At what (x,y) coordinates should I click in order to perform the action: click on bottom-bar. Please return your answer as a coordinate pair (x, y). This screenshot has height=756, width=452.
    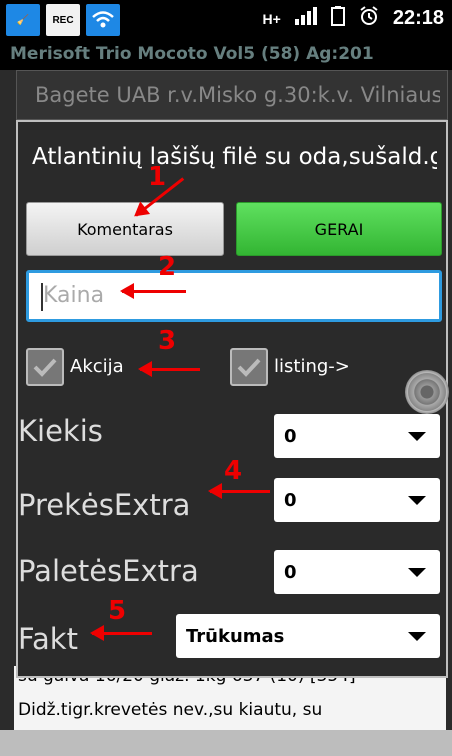
    Looking at the image, I should click on (226, 743).